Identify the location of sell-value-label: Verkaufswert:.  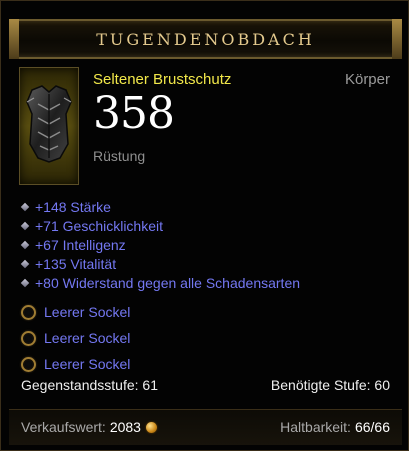
(63, 427).